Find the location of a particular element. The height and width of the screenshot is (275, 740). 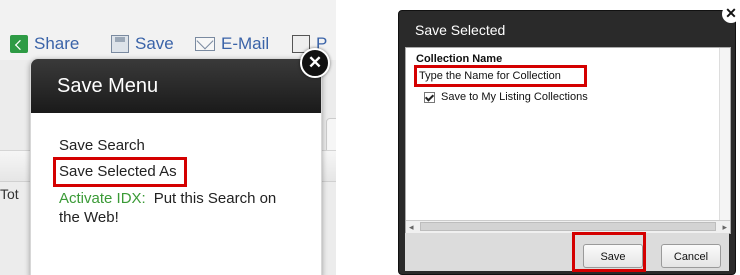

save-to-collections-row: Save to My Listing Collections is located at coordinates (506, 97).